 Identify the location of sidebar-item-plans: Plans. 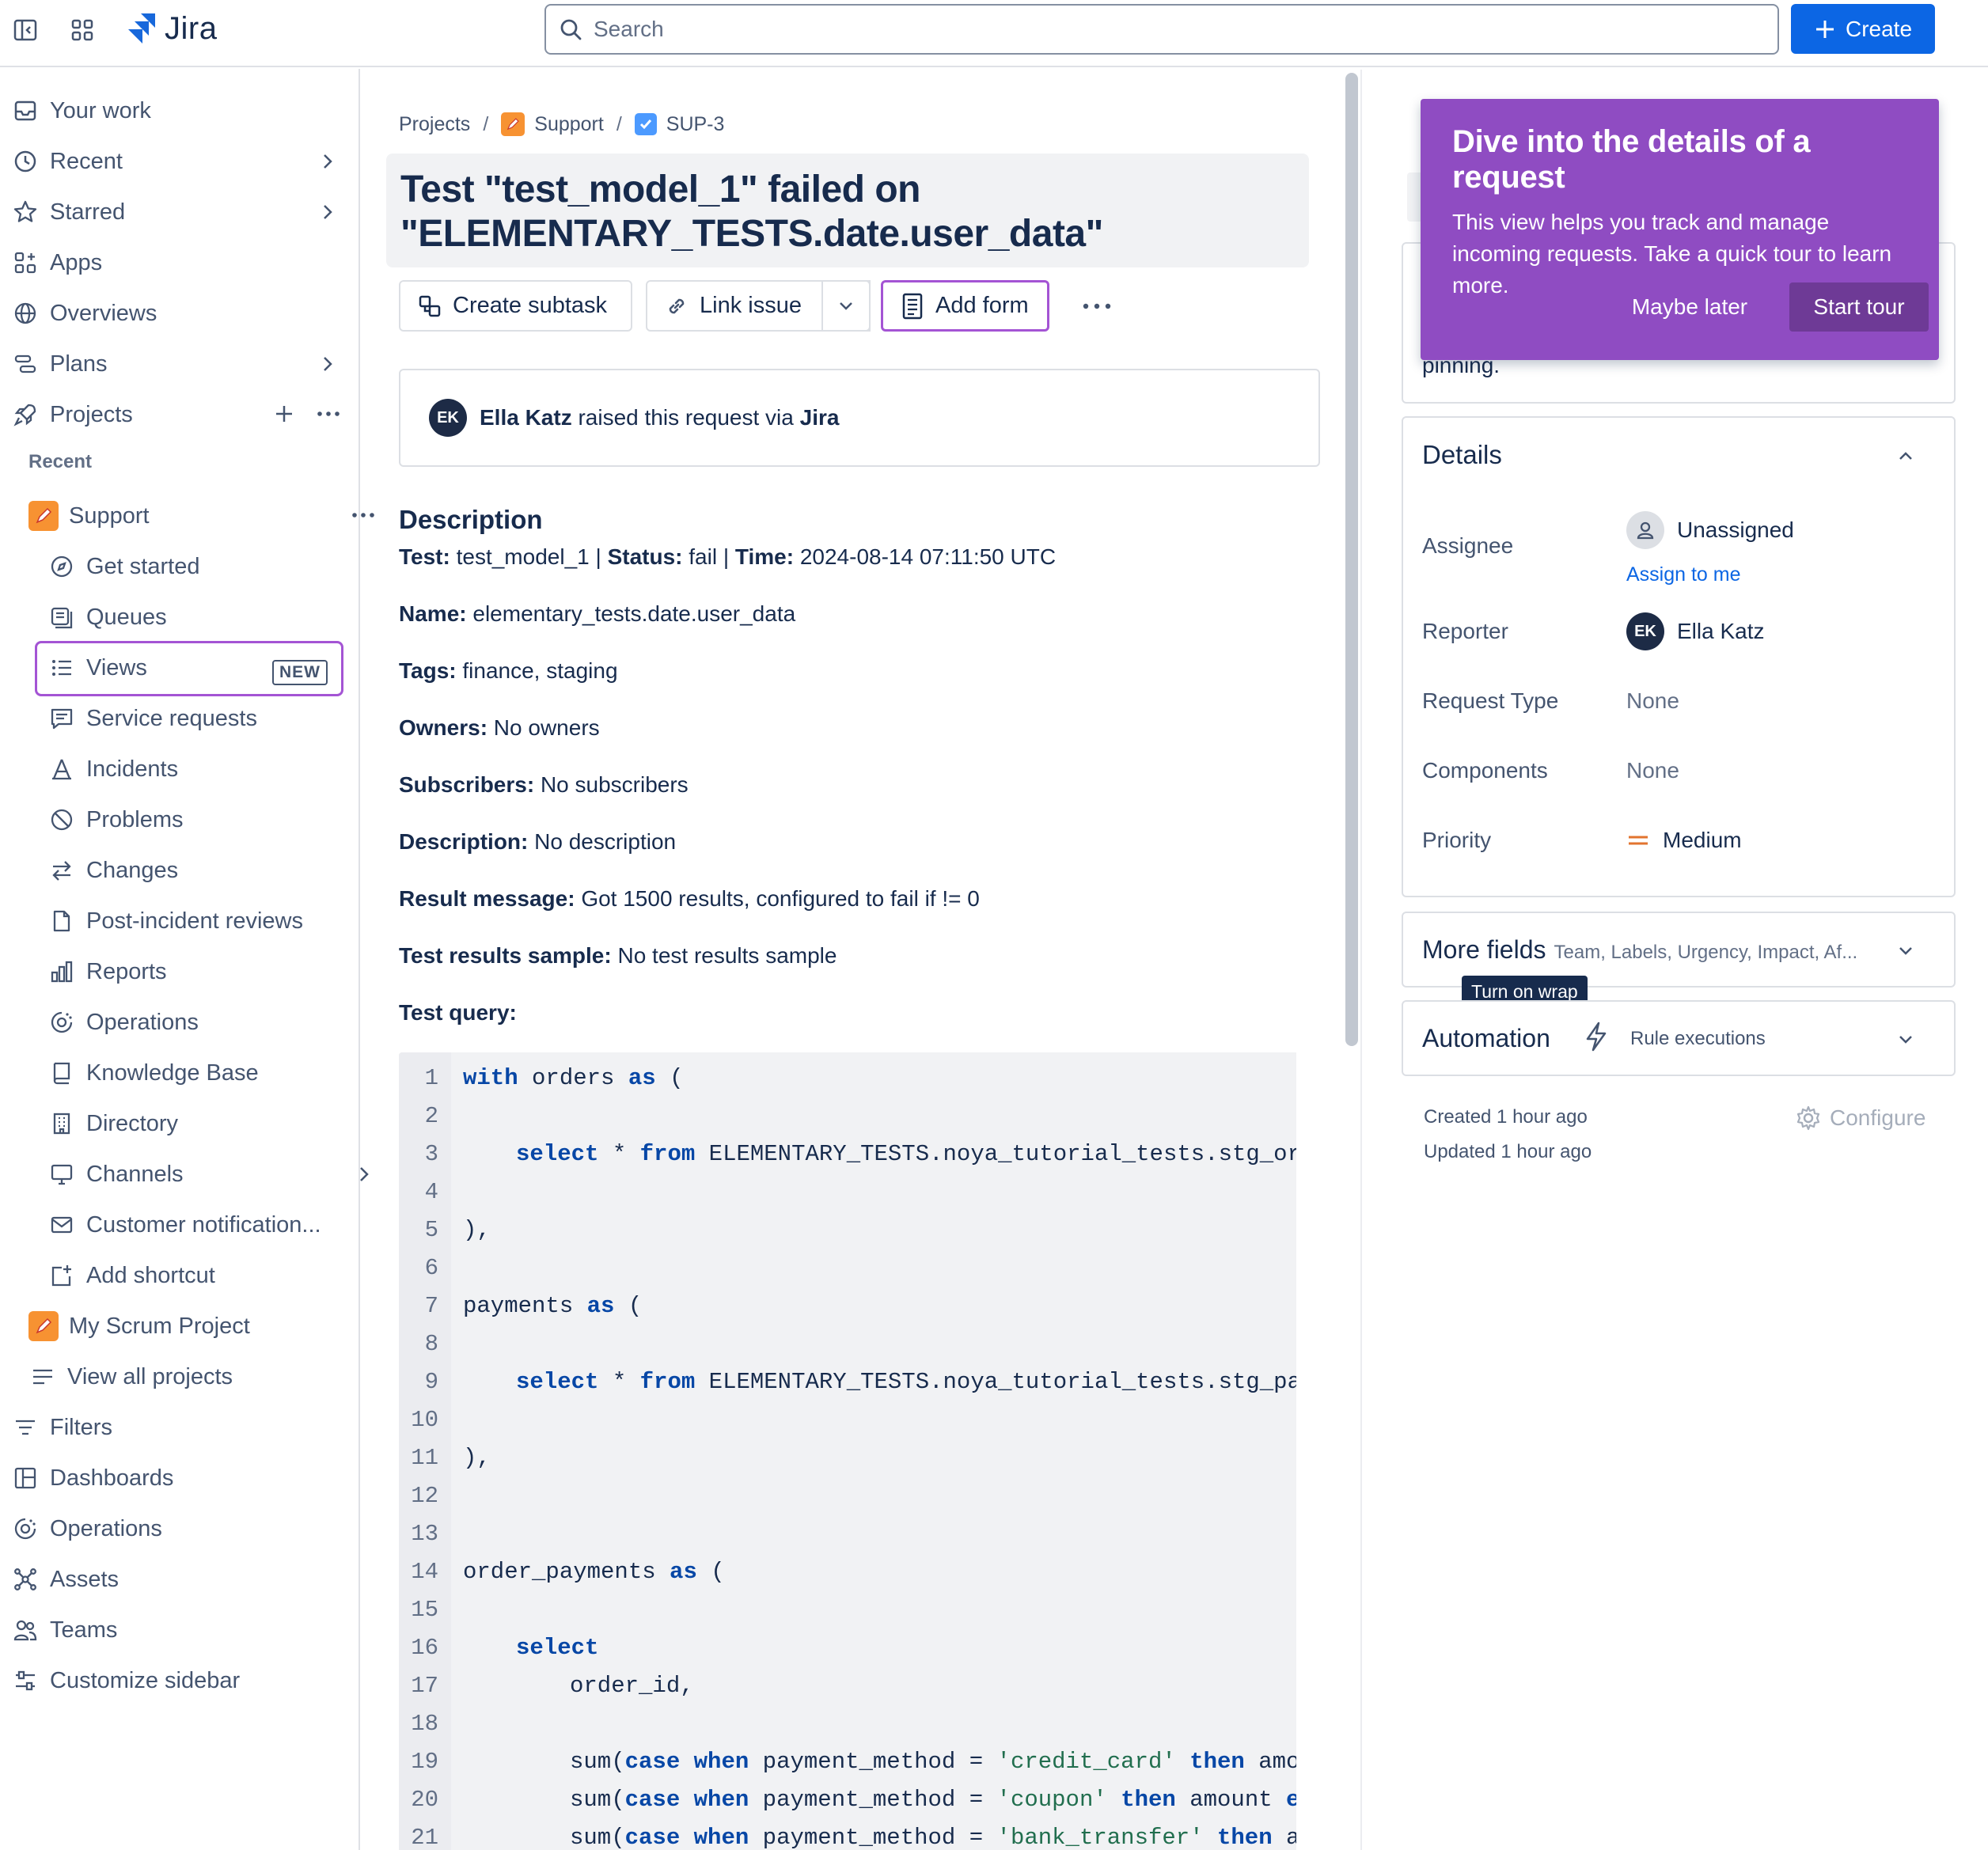
(185, 364).